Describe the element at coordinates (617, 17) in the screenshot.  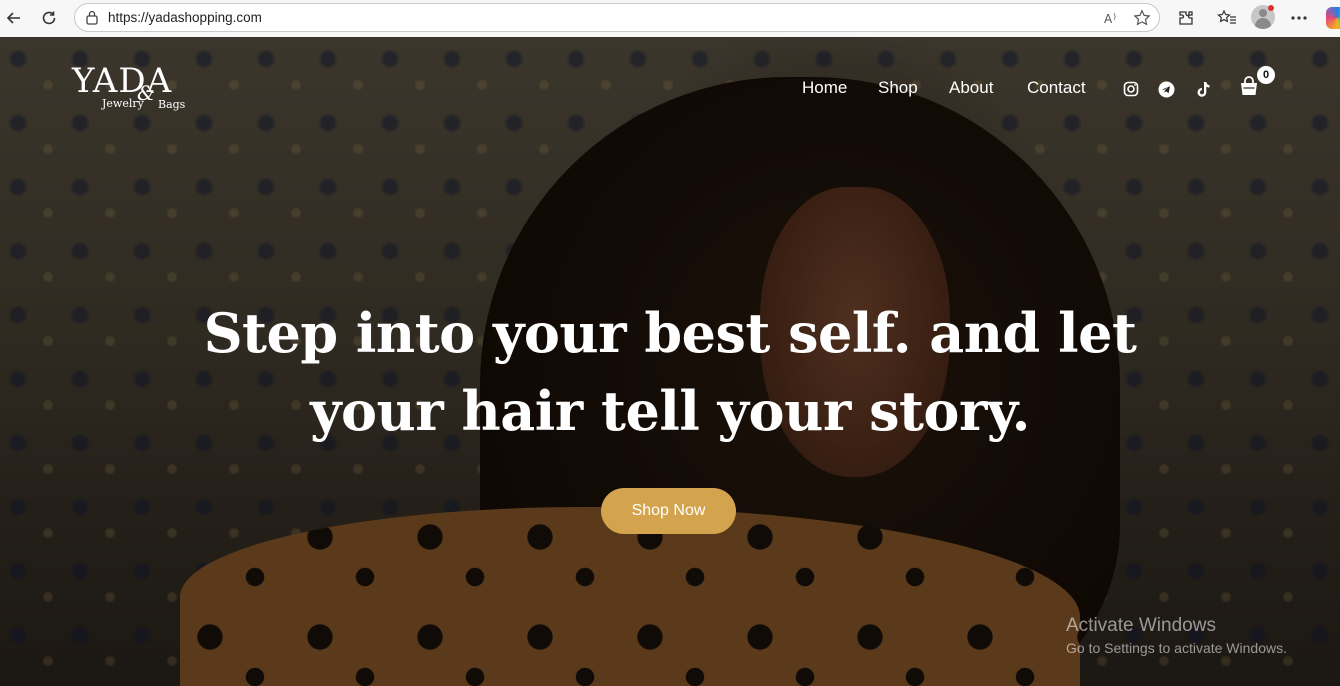
I see `address-bar: https://yadashopping.com A)` at that location.